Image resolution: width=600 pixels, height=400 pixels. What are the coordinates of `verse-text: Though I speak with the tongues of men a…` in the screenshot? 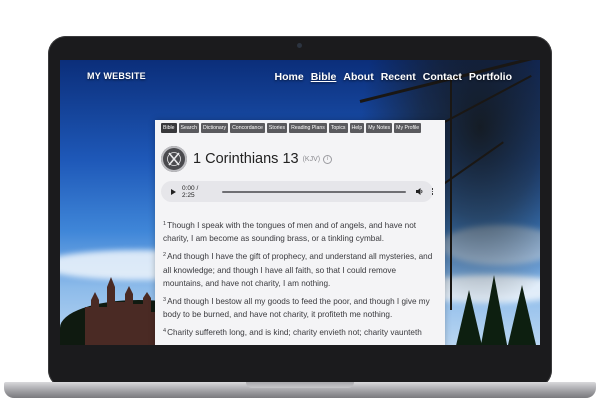 It's located at (290, 232).